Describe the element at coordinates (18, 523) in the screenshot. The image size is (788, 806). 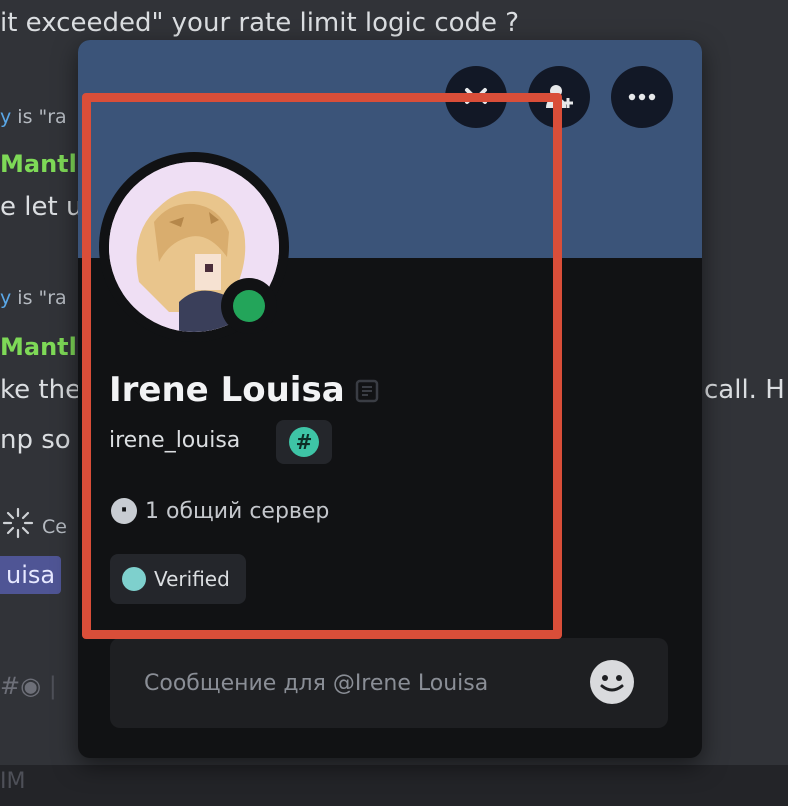
I see `sunburst-avatar-icon` at that location.